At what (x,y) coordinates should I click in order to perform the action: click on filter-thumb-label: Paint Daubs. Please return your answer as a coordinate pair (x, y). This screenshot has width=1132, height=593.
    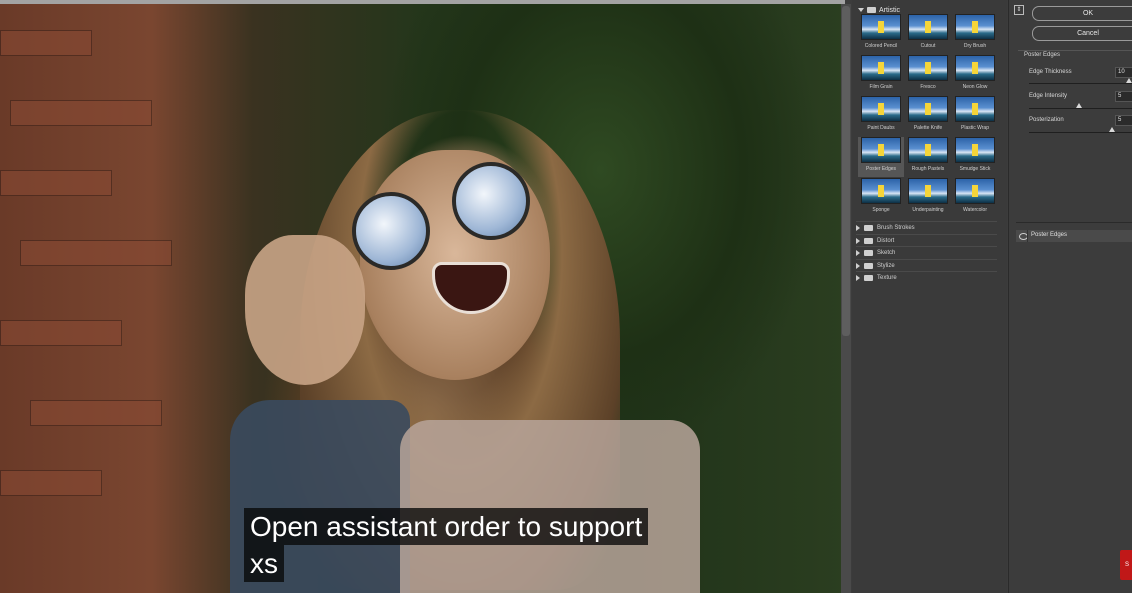
    Looking at the image, I should click on (881, 128).